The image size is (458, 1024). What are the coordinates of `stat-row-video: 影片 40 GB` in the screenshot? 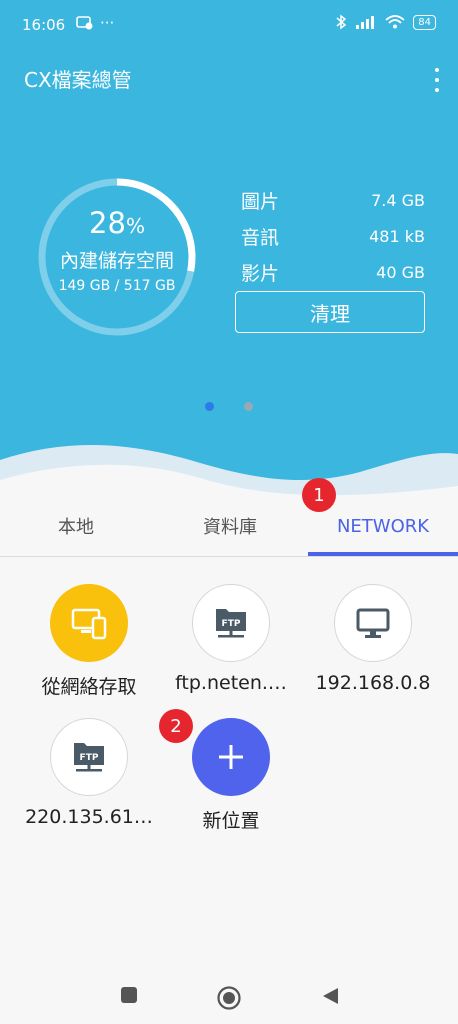 It's located at (333, 272).